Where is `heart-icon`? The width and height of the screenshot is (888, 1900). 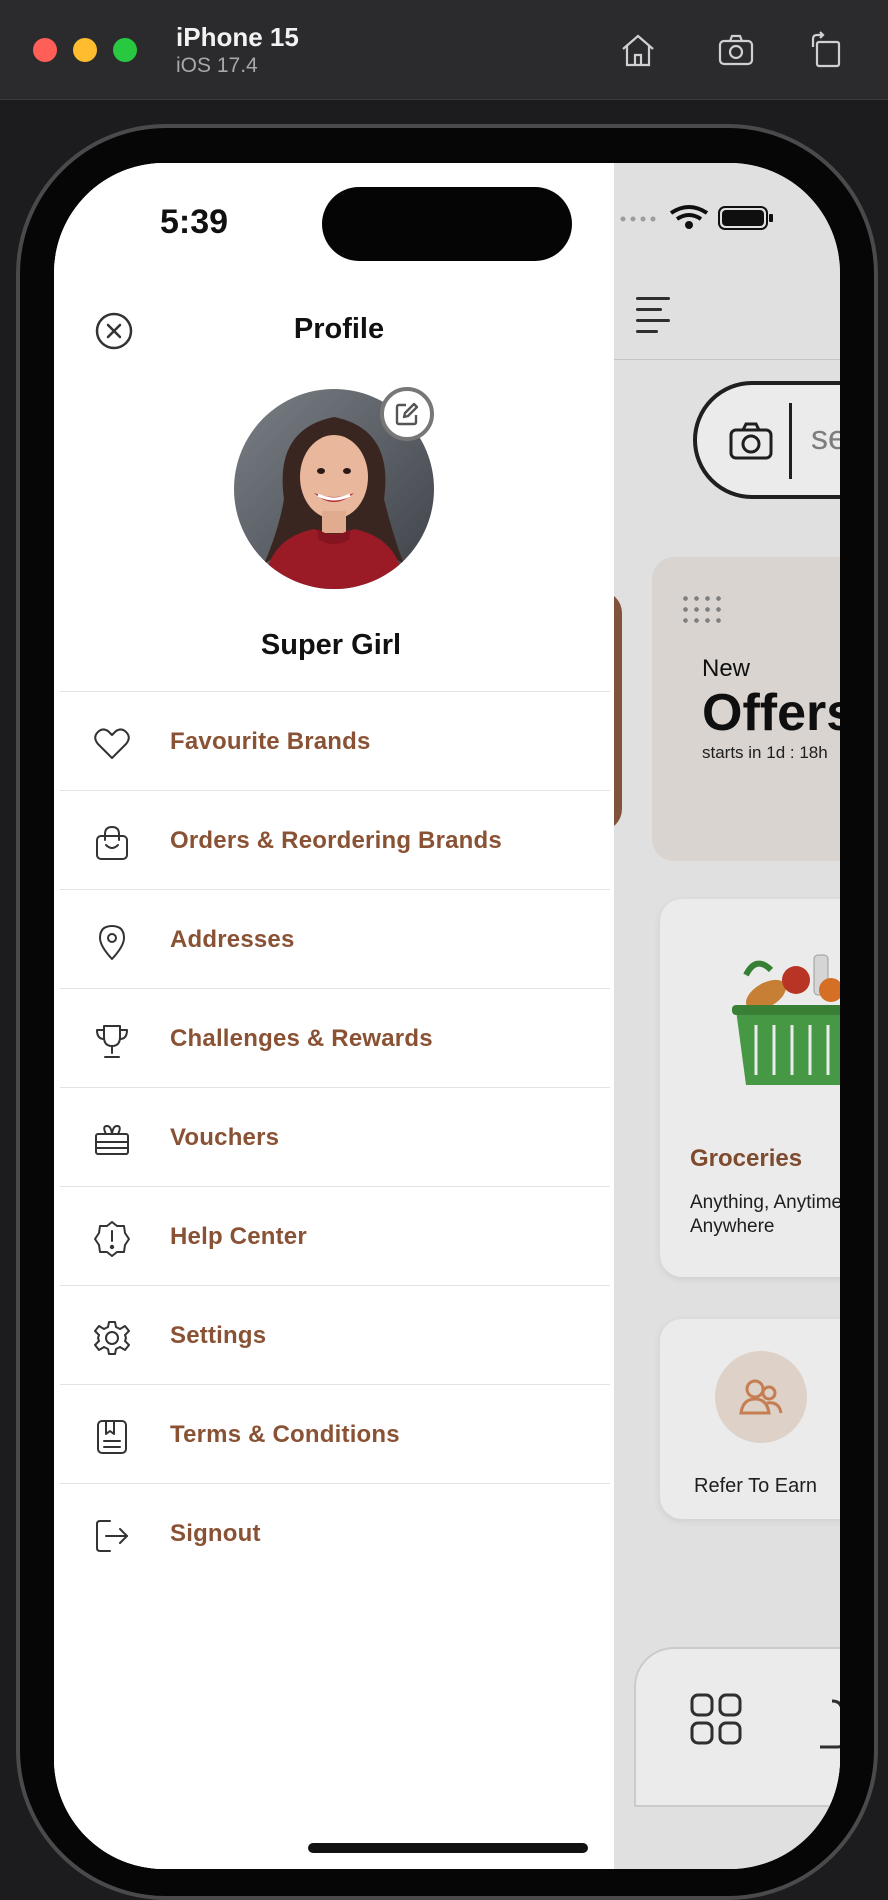
heart-icon is located at coordinates (112, 744).